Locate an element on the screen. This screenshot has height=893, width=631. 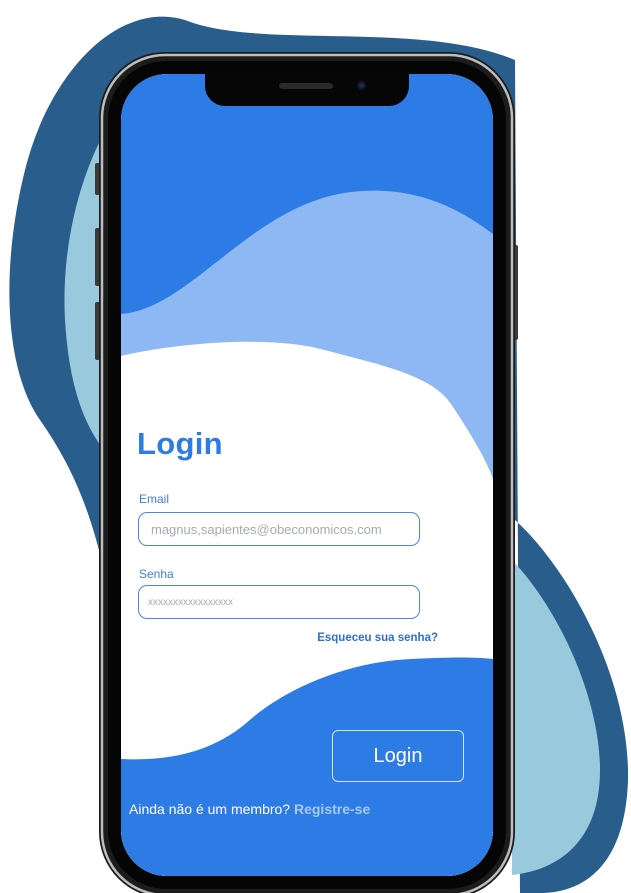
camera-icon is located at coordinates (361, 85).